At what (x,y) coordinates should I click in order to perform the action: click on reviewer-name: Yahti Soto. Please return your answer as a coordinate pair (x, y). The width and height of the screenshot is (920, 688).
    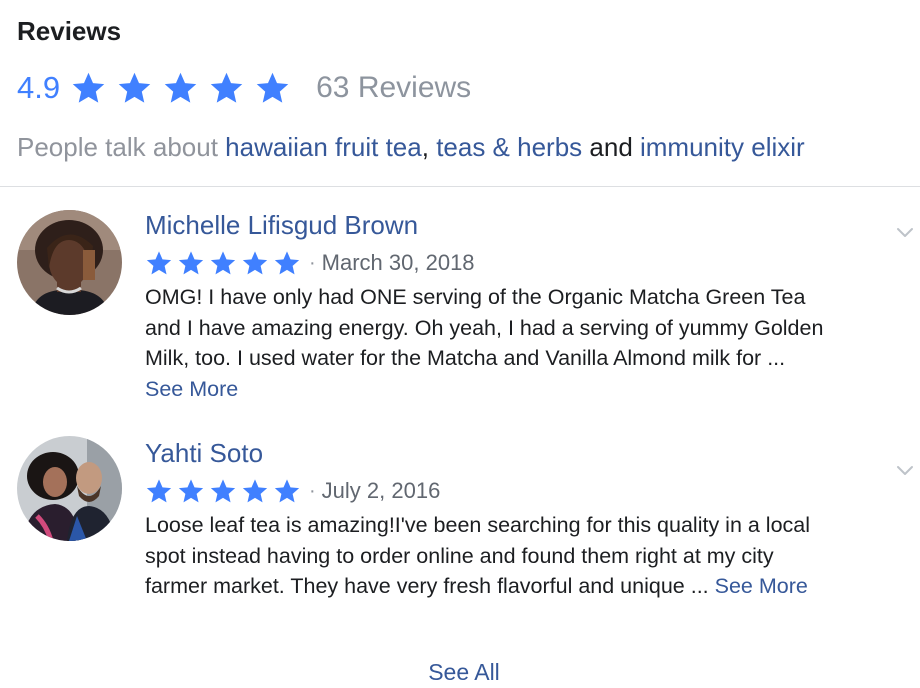
    Looking at the image, I should click on (525, 453).